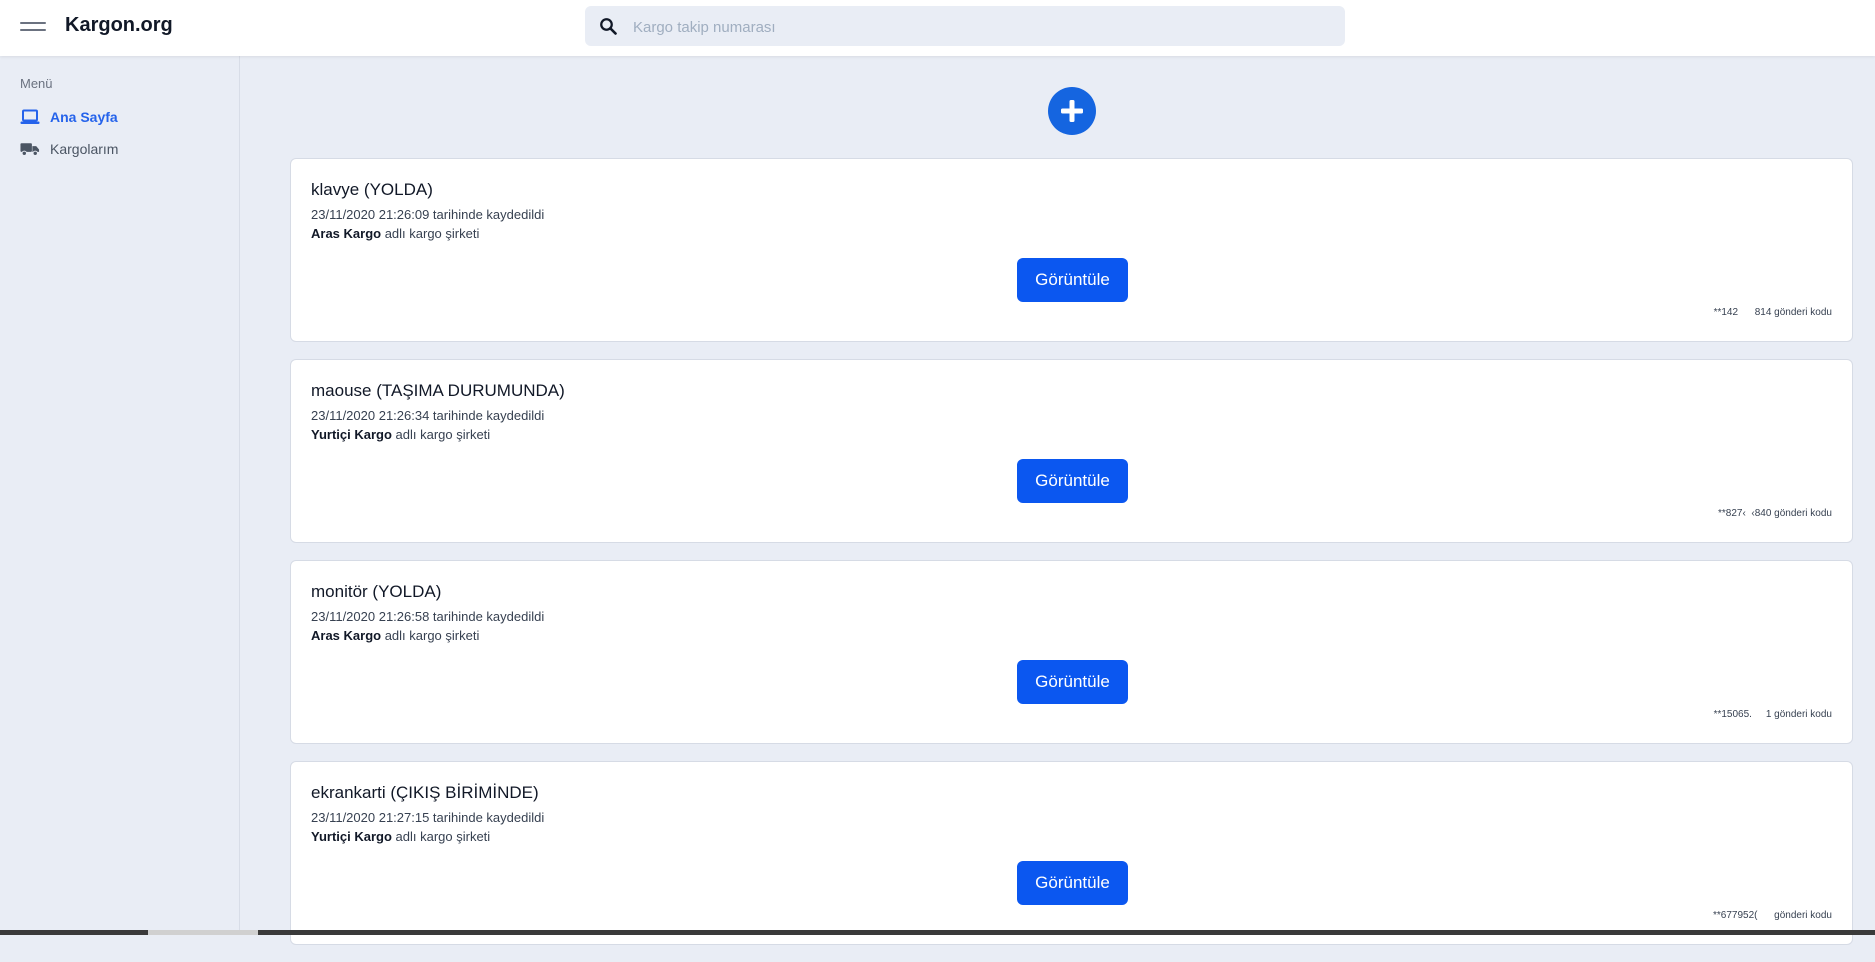  Describe the element at coordinates (1775, 513) in the screenshot. I see `tracking-code: **827‹ ‹840 gönderi kodu` at that location.